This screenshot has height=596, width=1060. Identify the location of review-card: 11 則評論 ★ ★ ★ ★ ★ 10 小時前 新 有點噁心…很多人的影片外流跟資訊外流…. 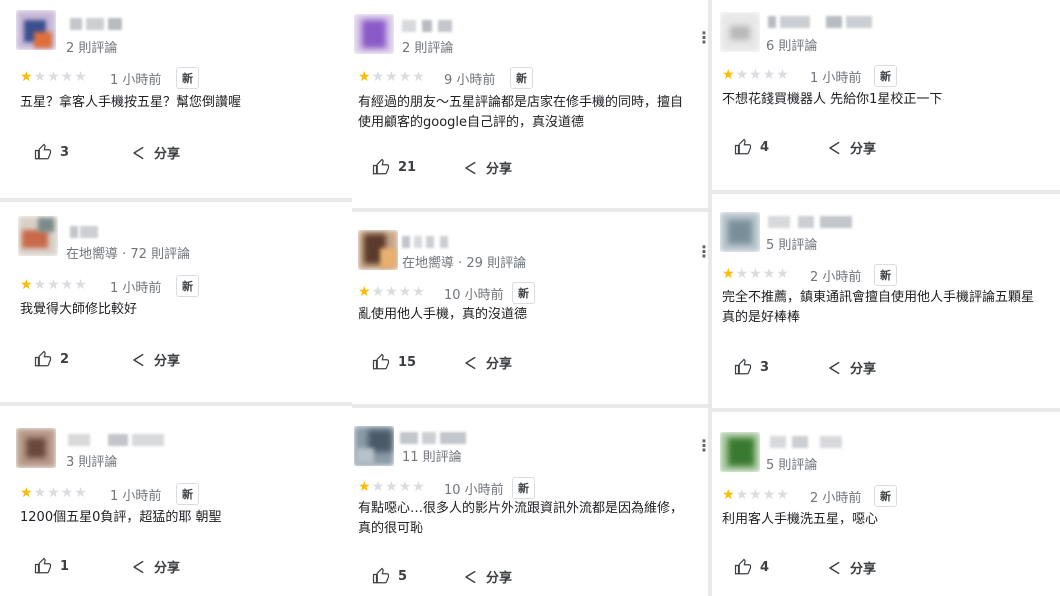
(530, 502).